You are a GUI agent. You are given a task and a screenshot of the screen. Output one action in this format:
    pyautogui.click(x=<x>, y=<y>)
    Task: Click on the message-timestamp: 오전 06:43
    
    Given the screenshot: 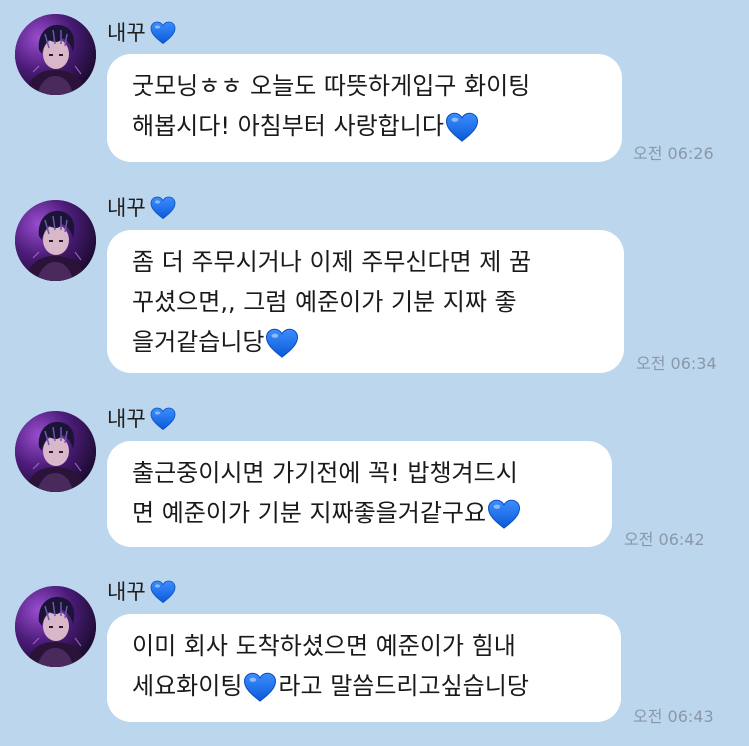 What is the action you would take?
    pyautogui.click(x=673, y=716)
    